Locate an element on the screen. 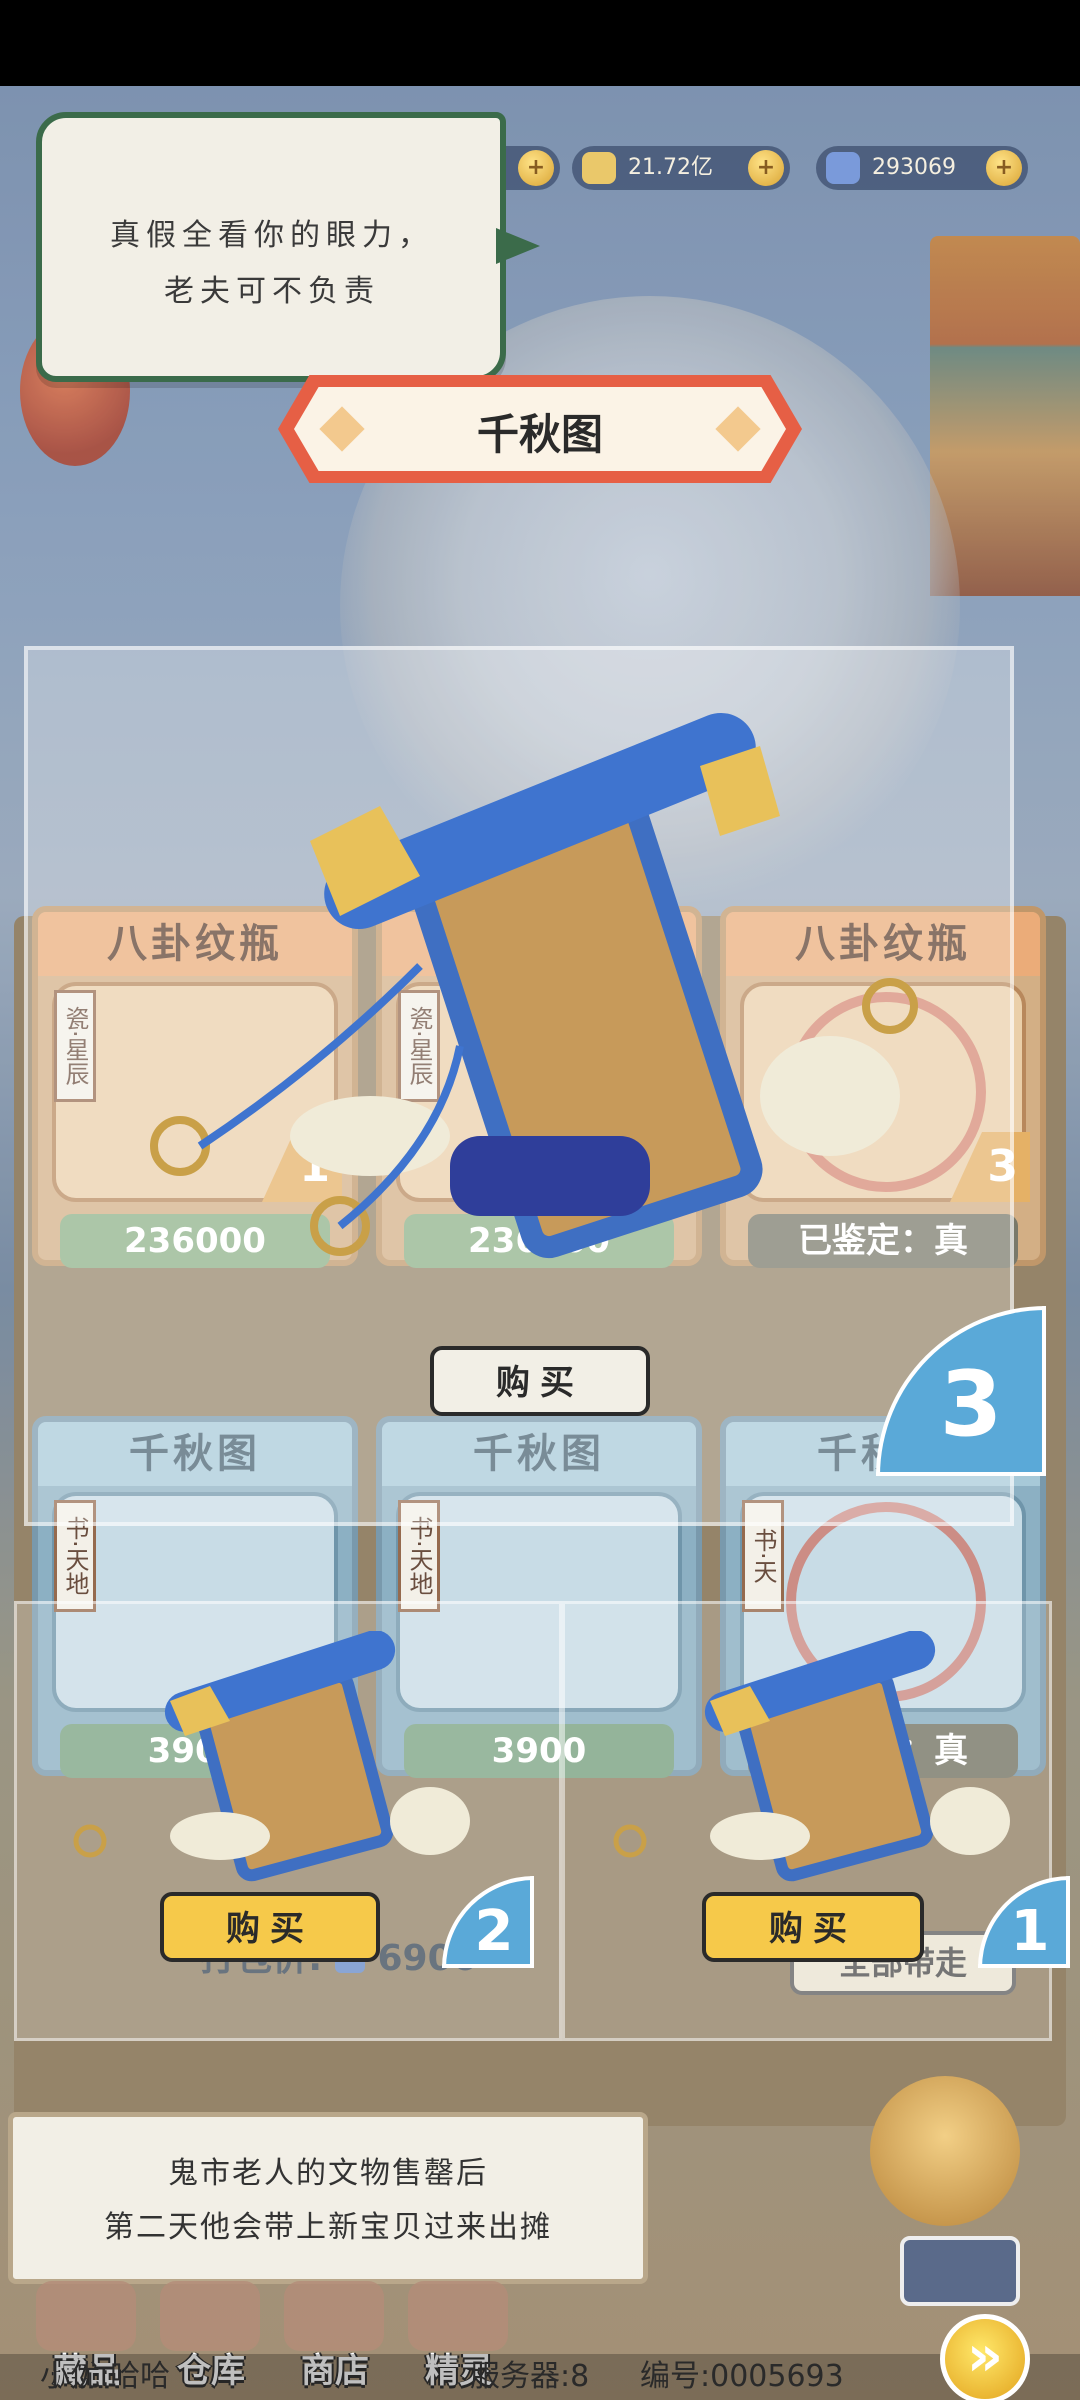 This screenshot has width=1080, height=2400. status-bar: 小优:哈哈 服务器:8 编号:0005693 is located at coordinates (540, 2377).